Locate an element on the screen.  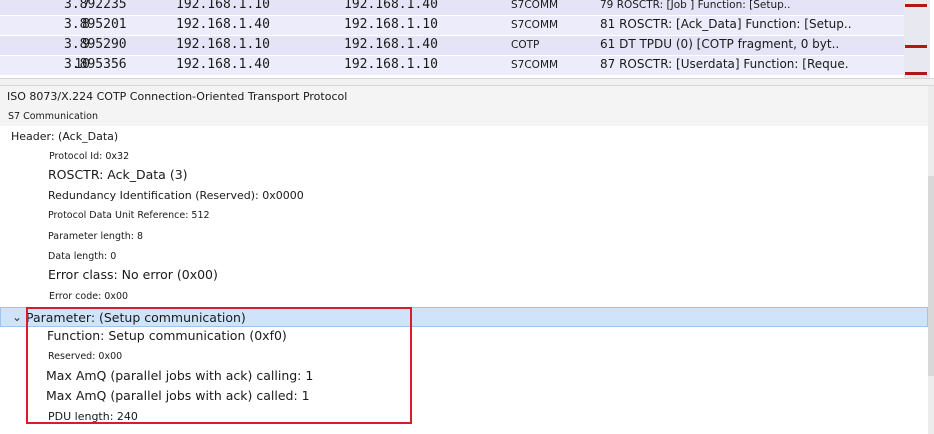
packet-time: 3.895201 is located at coordinates (95, 24).